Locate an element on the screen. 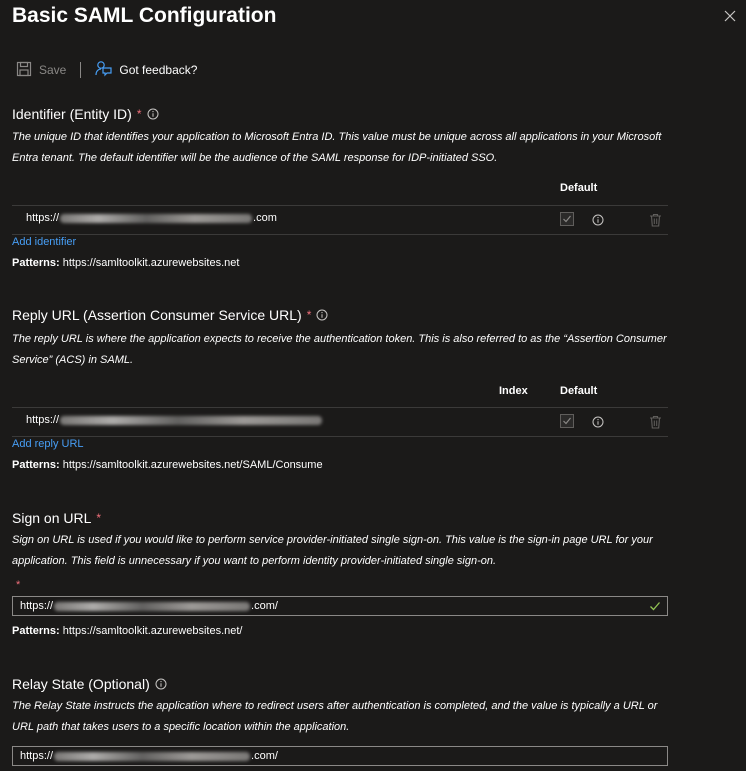 This screenshot has width=746, height=771. relay-state-input: https:// .com/ is located at coordinates (340, 756).